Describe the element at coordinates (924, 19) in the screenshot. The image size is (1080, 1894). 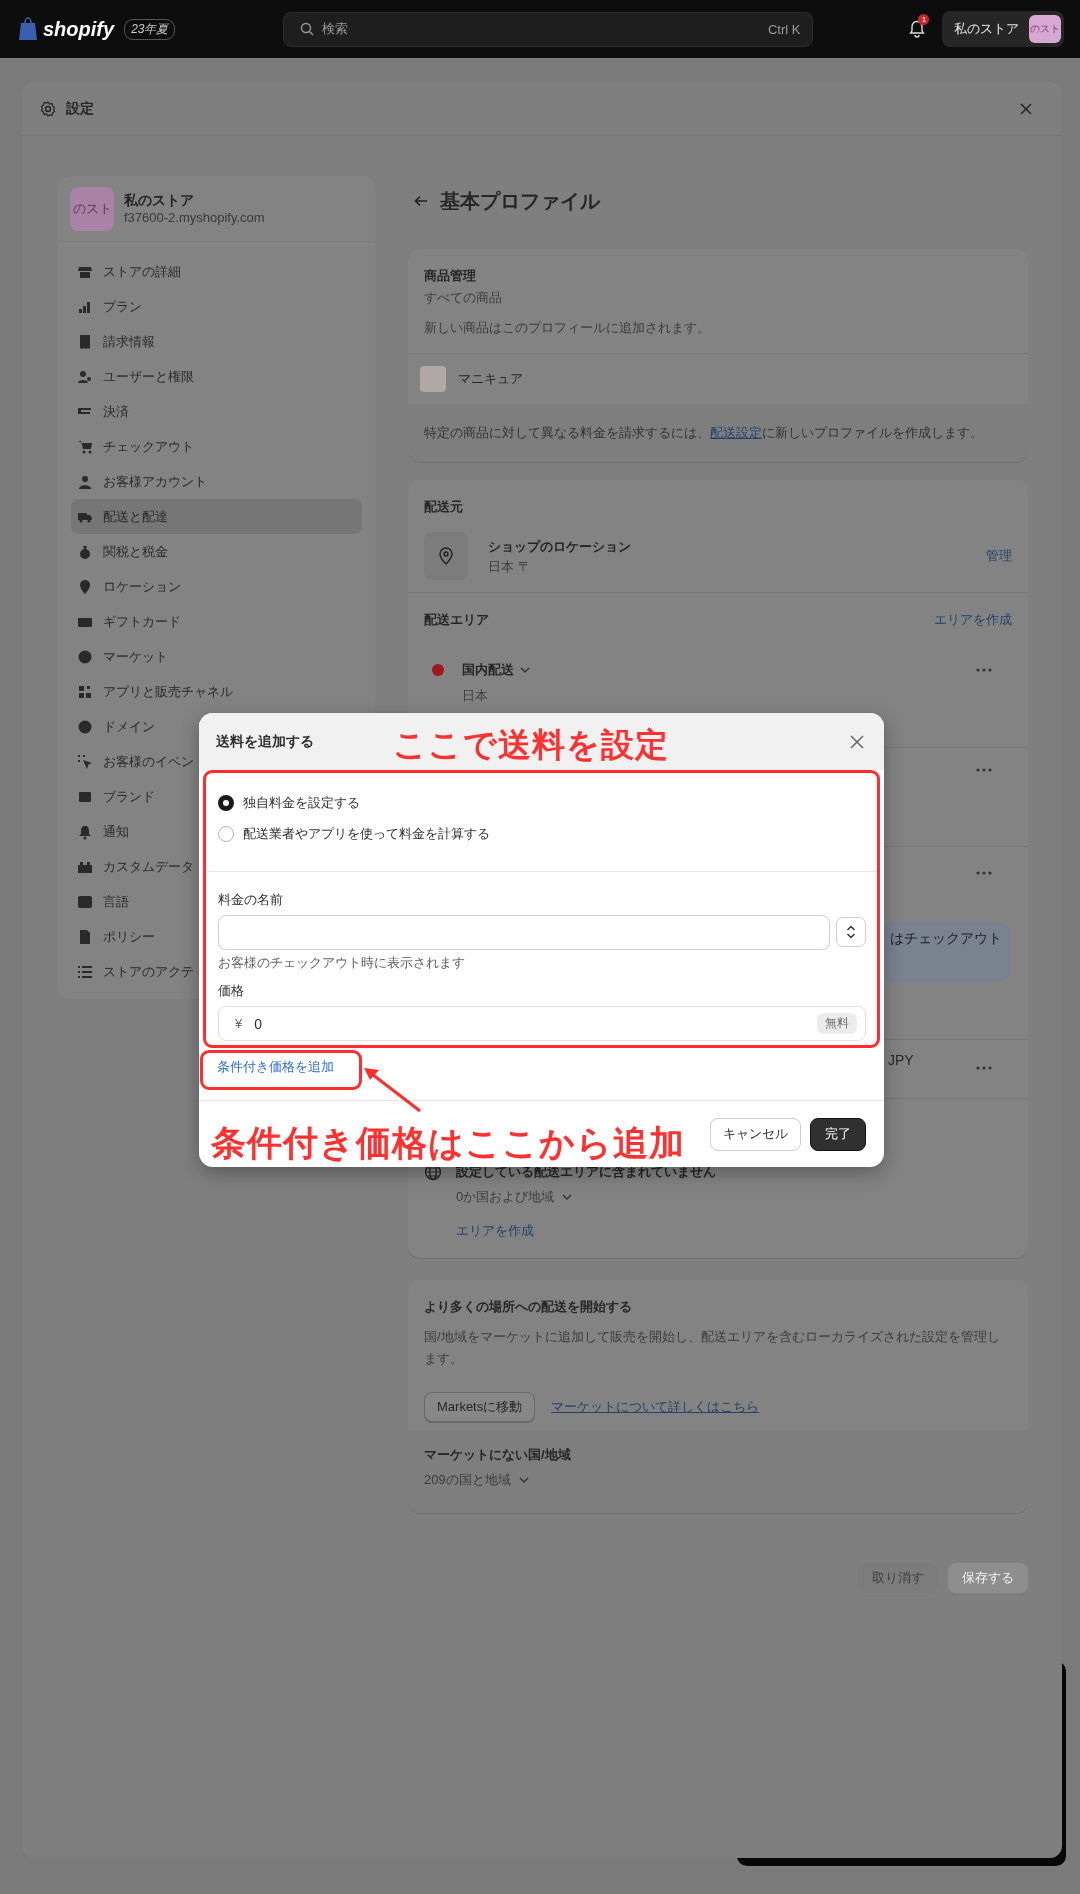
I see `notification-badge: 1` at that location.